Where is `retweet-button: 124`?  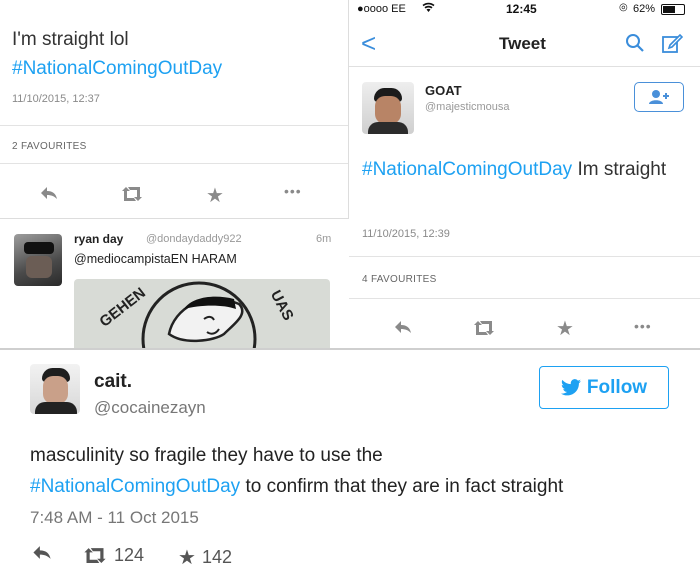 retweet-button: 124 is located at coordinates (113, 555).